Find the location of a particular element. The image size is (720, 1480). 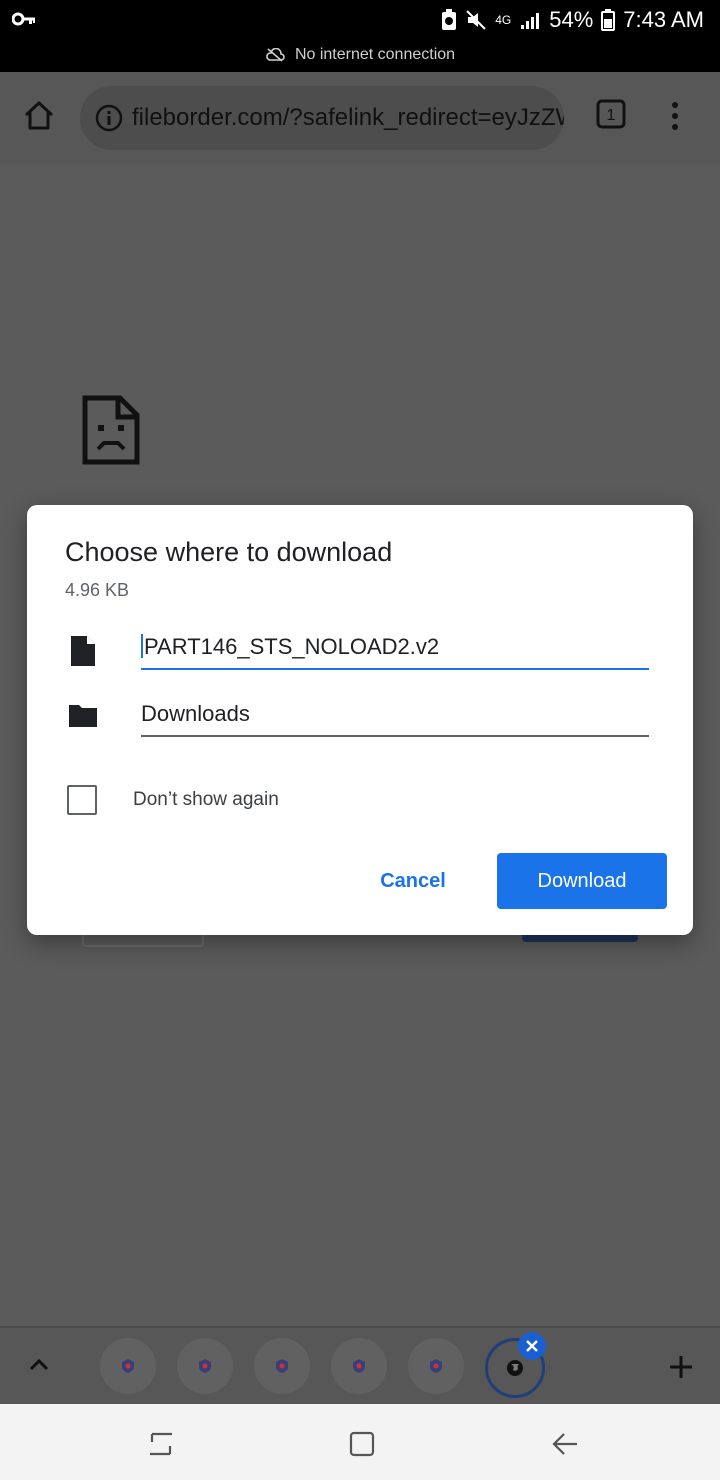

battery-percent: 54% is located at coordinates (571, 19).